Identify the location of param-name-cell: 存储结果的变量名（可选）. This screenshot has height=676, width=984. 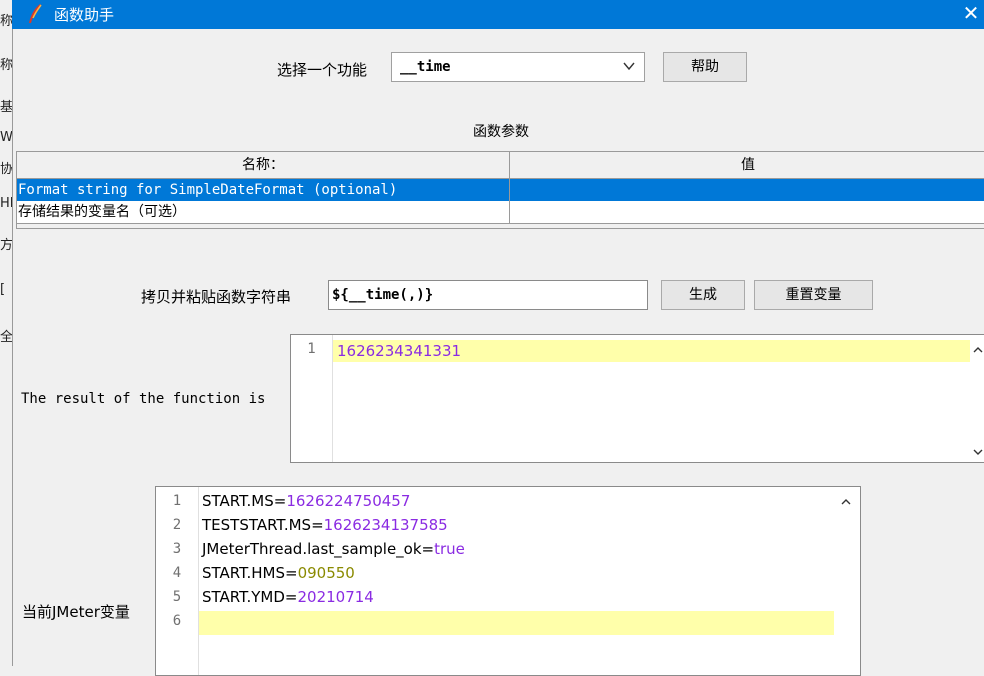
(261, 212).